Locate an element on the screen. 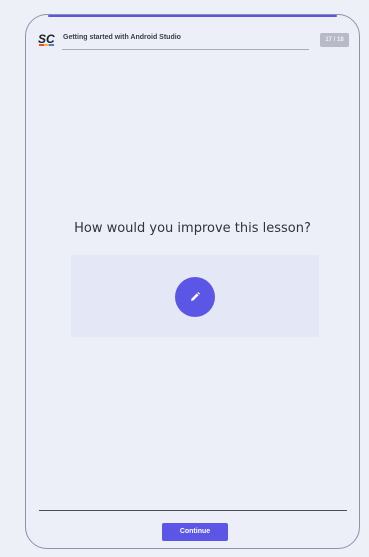 The width and height of the screenshot is (369, 557). feedback-panel is located at coordinates (195, 296).